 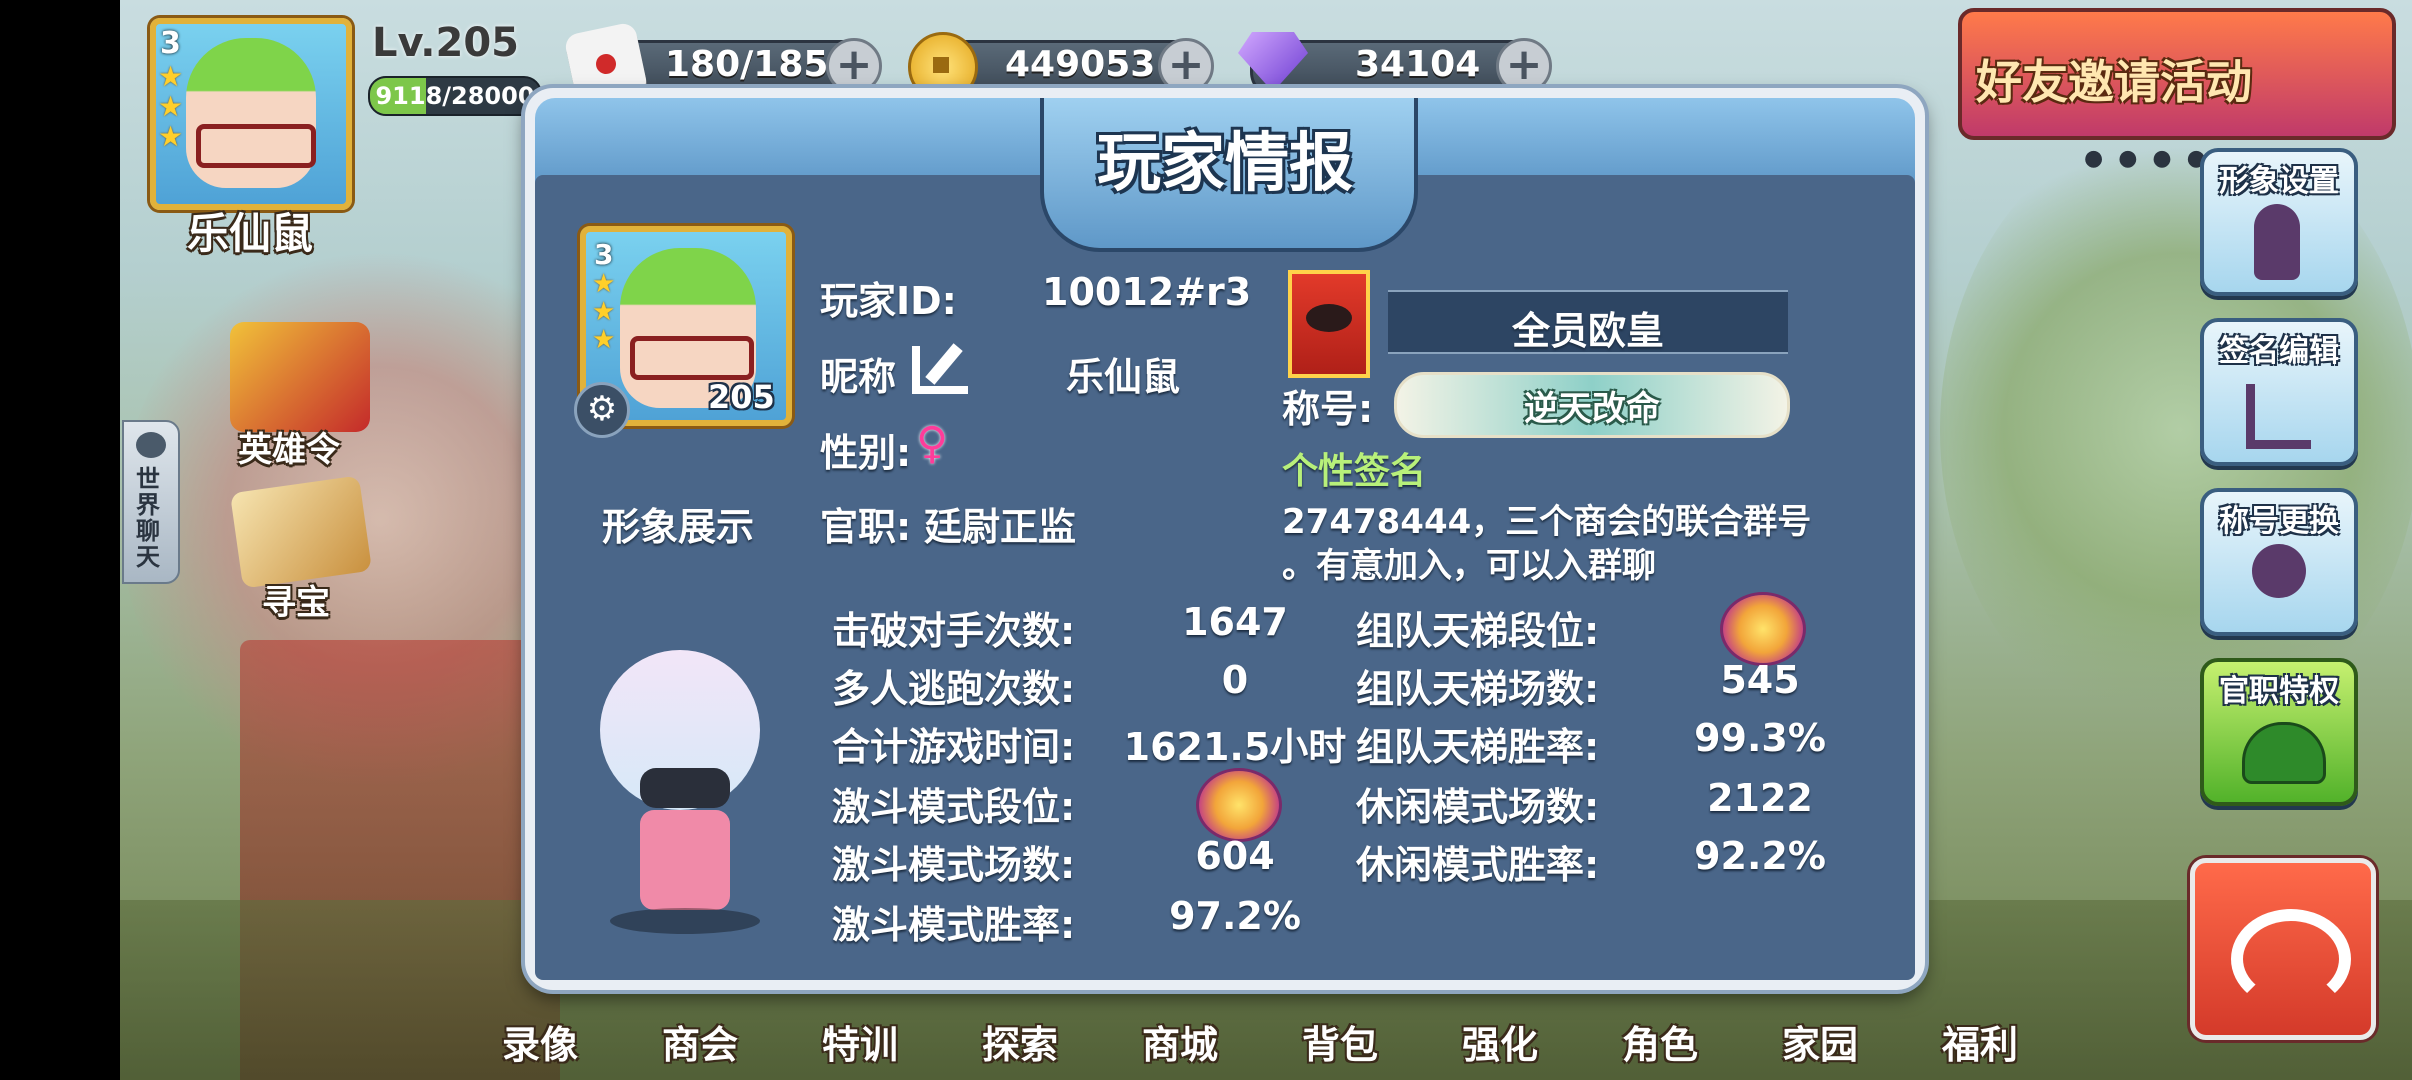 I want to click on nav-home: 家园, so click(x=1820, y=1041).